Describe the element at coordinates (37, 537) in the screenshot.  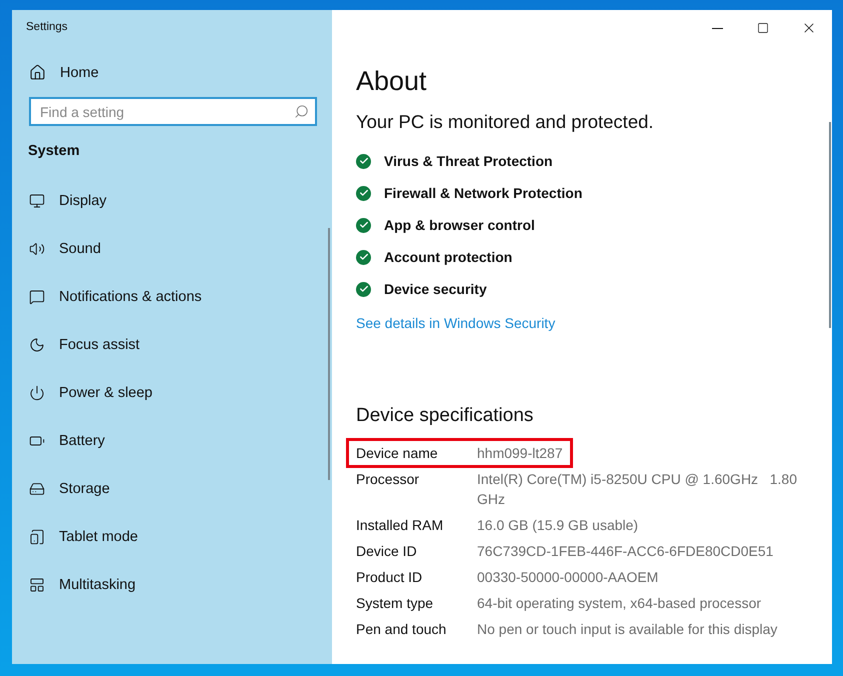
I see `tablet-icon` at that location.